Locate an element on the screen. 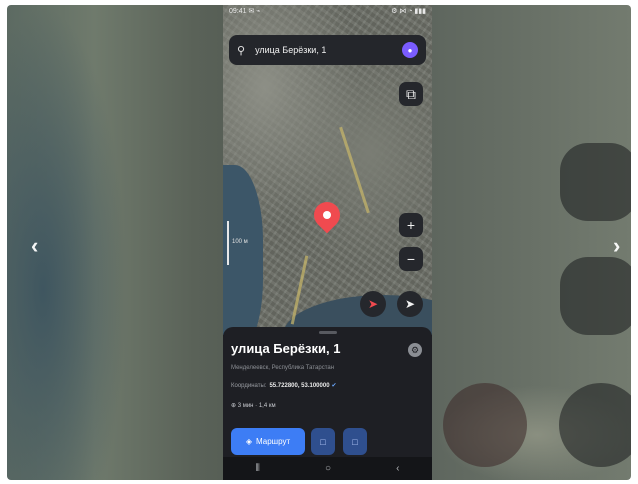 Image resolution: width=638 pixels, height=484 pixels. sheet-handle is located at coordinates (328, 332).